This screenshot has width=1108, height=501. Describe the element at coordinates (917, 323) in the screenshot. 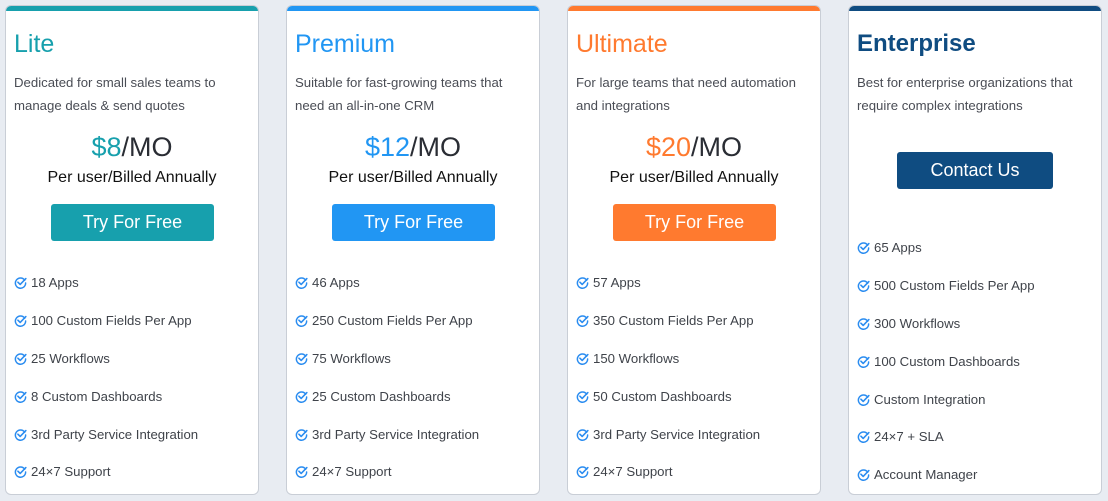

I see `feature-label: 300 Workflows` at that location.